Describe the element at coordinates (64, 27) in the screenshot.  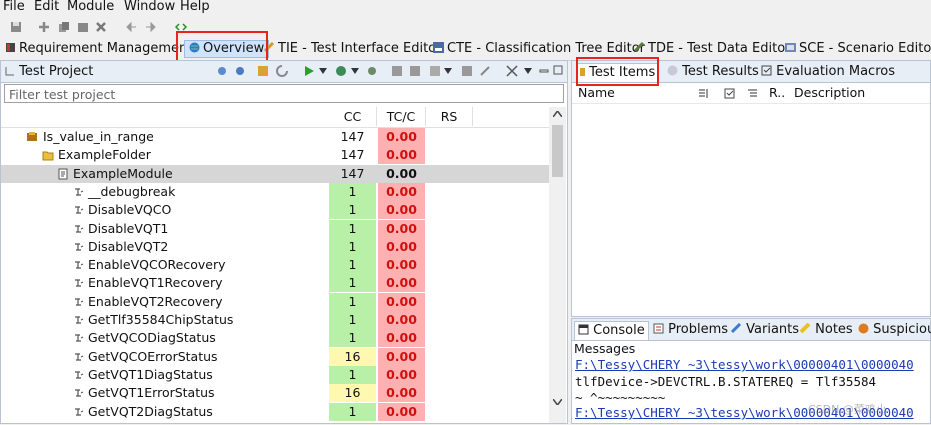
I see `copy-icon` at that location.